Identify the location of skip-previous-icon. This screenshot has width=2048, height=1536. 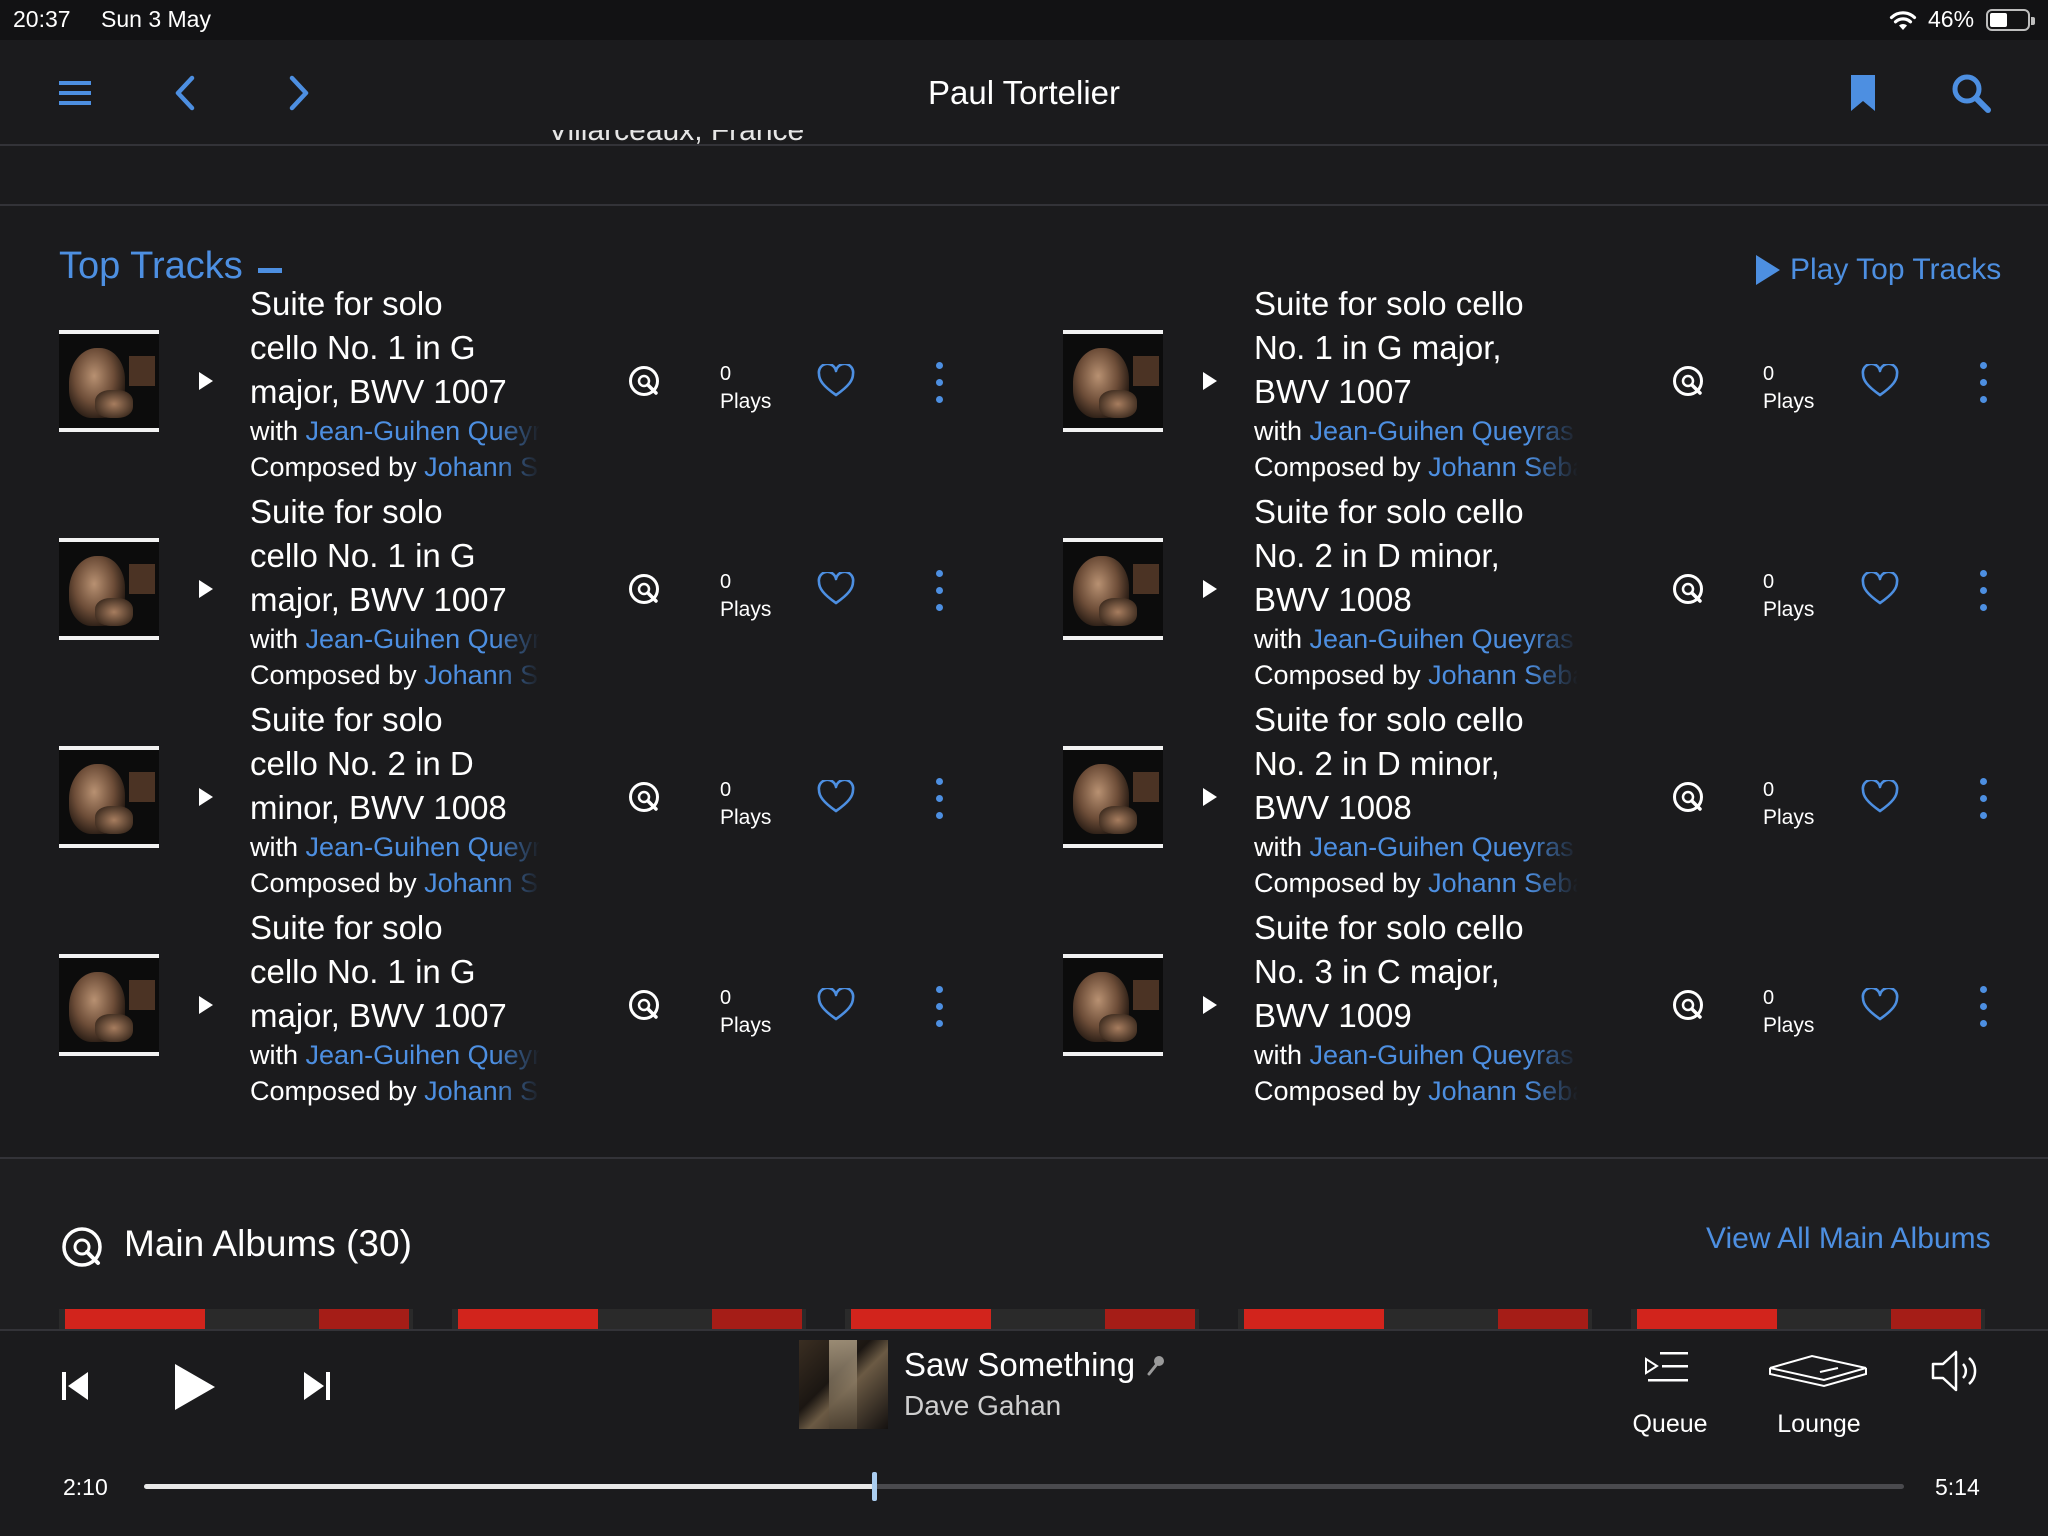
(76, 1388).